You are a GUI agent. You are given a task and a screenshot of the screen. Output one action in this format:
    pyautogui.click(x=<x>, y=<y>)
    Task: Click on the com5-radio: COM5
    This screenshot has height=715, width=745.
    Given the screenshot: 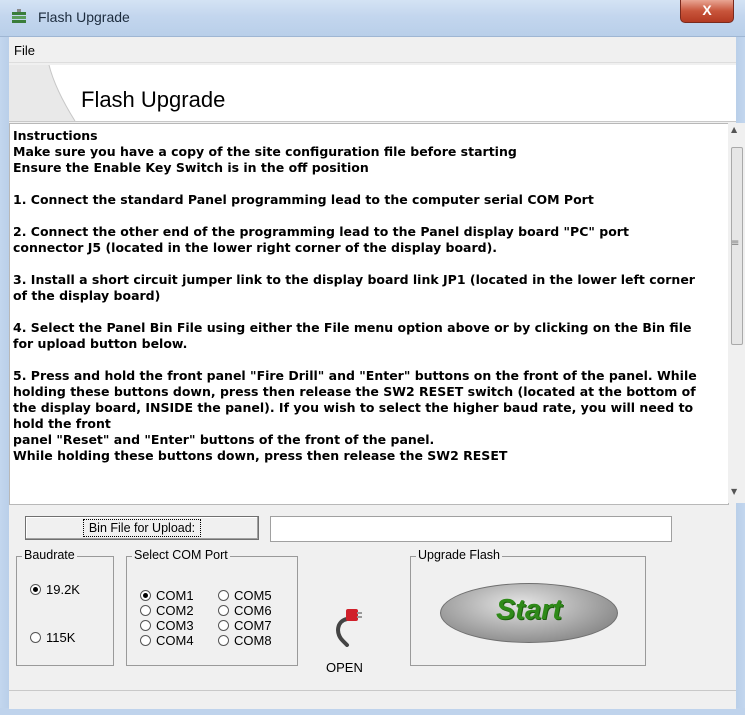 What is the action you would take?
    pyautogui.click(x=245, y=595)
    